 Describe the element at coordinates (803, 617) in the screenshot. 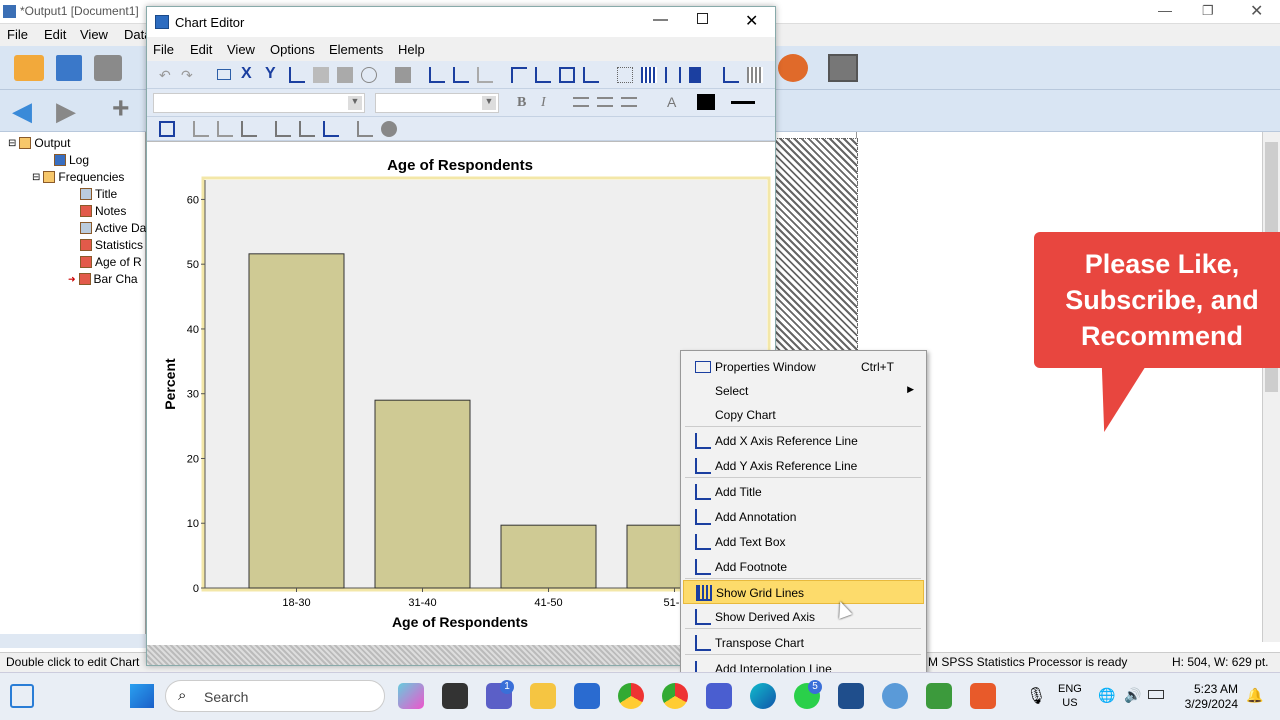

I see `menu-item-show-derived-axis: Show Derived Axis` at that location.